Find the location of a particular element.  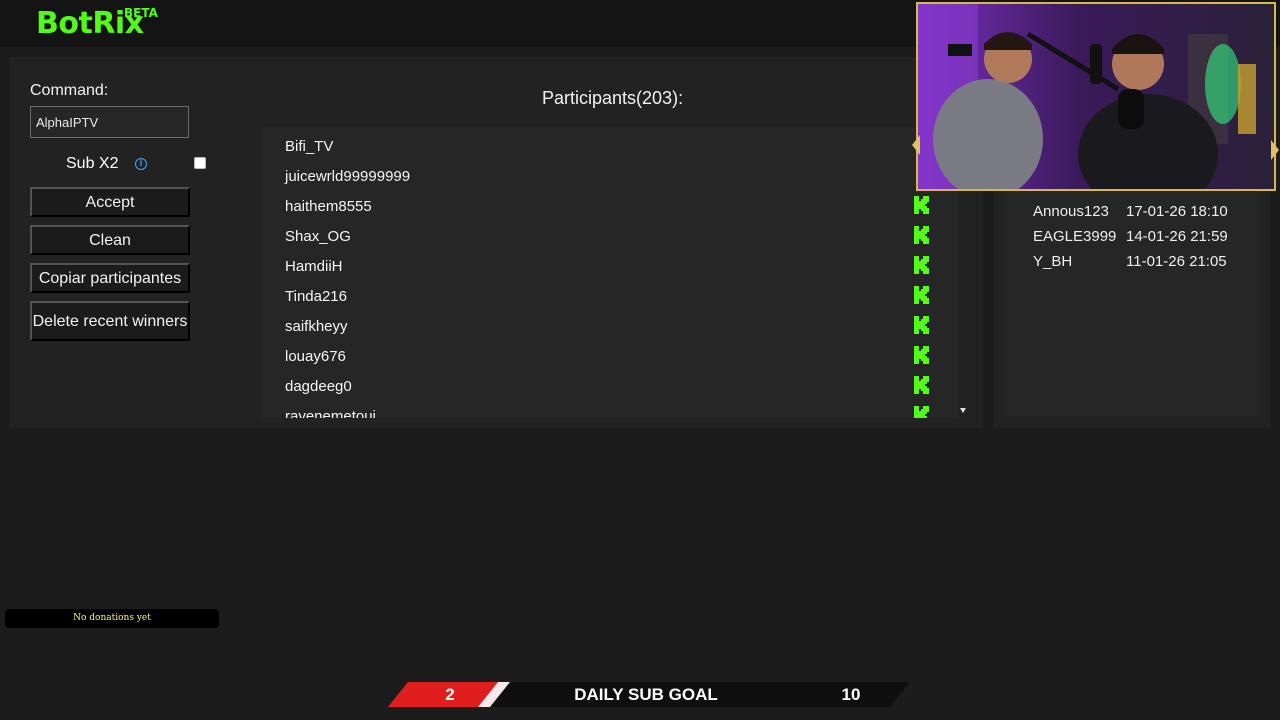

list-item: haithem8555 is located at coordinates (609, 205).